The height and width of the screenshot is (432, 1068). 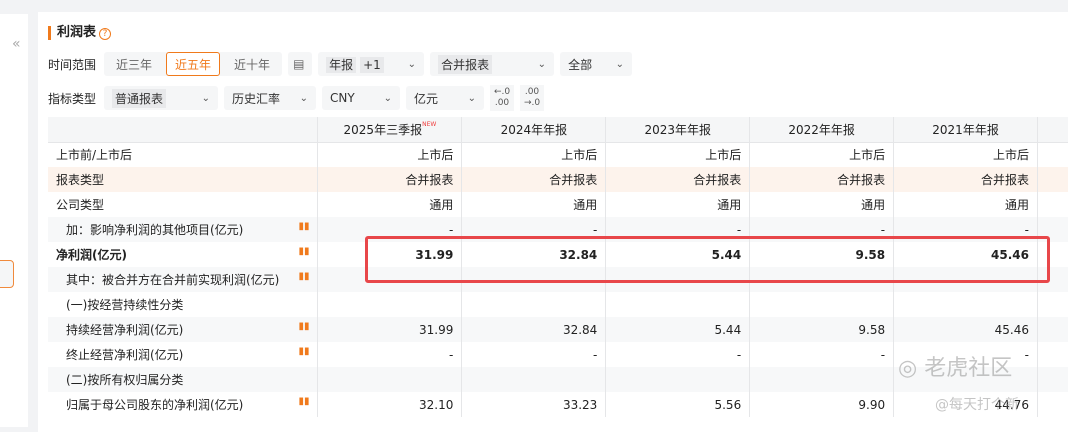 I want to click on time-5y: 近五年, so click(x=193, y=64).